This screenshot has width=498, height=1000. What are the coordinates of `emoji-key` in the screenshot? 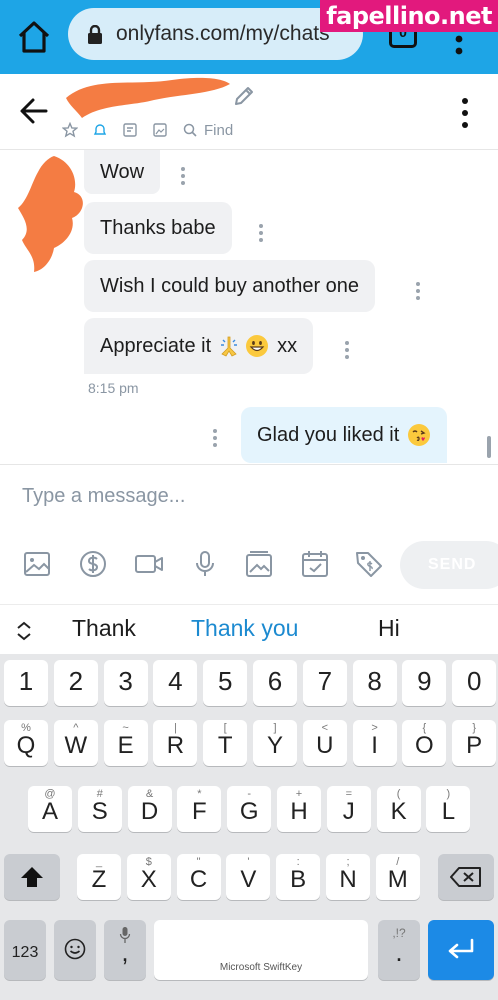 It's located at (75, 950).